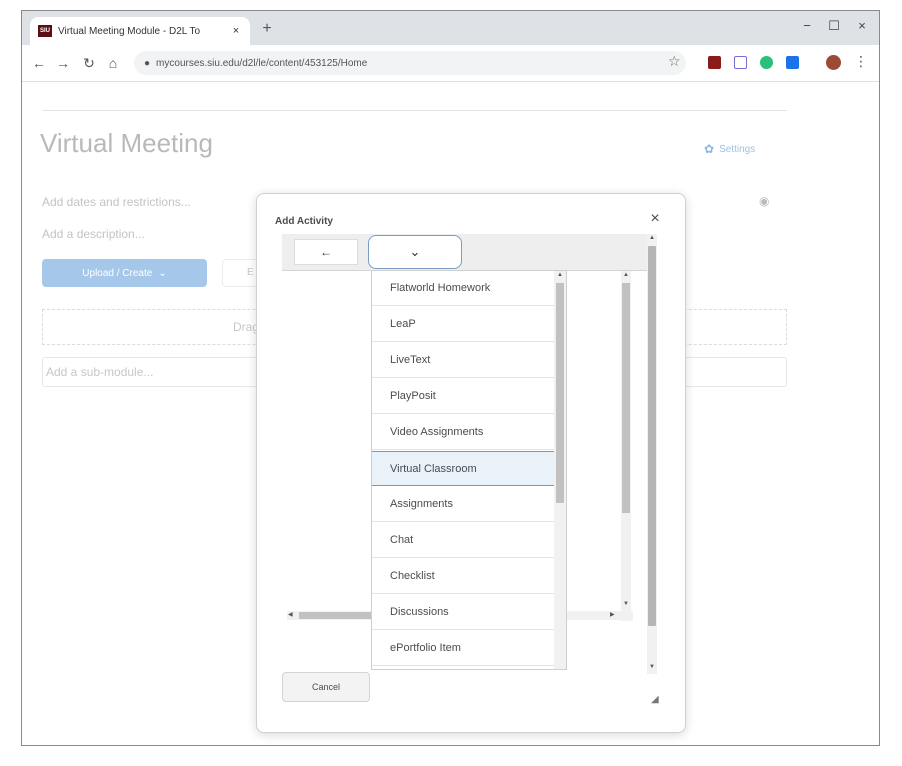 Image resolution: width=902 pixels, height=766 pixels. What do you see at coordinates (468, 252) in the screenshot?
I see `activity-frame-toolbar: ← ⌄` at bounding box center [468, 252].